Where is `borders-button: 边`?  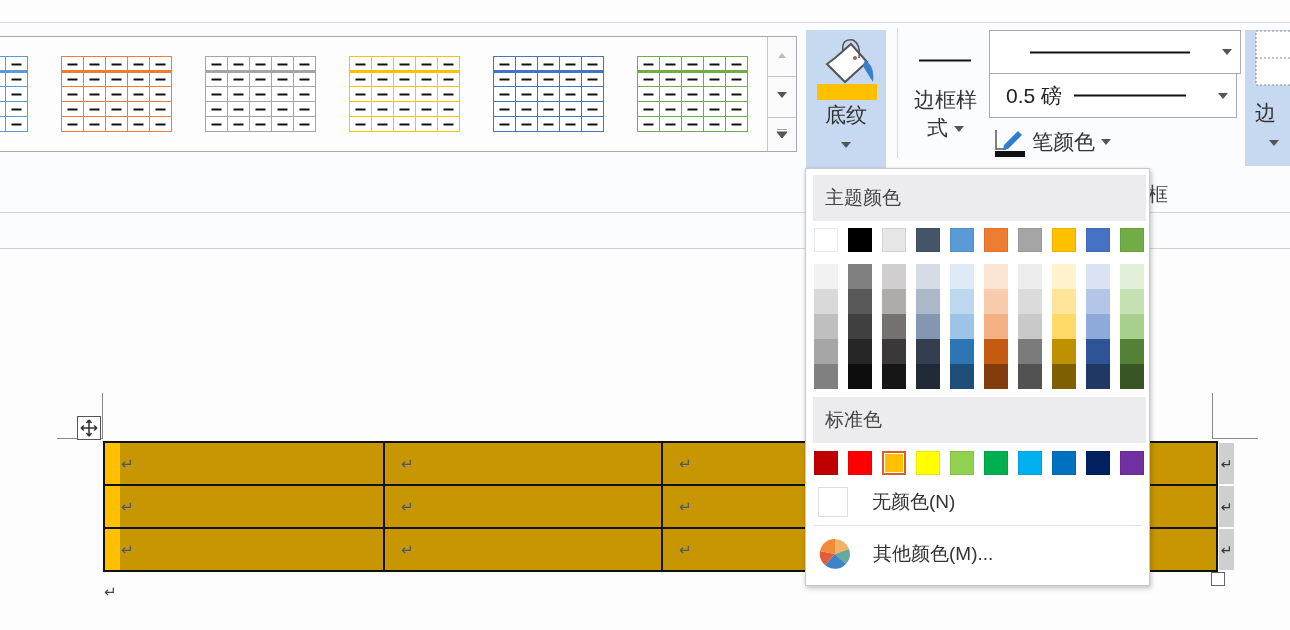 borders-button: 边 is located at coordinates (1267, 98).